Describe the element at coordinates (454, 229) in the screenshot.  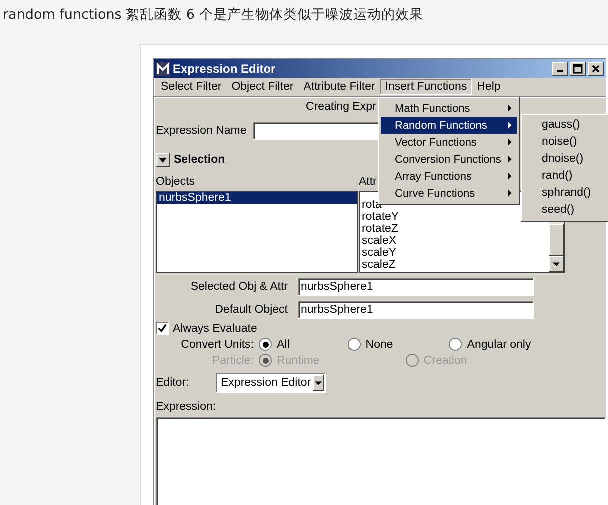
I see `list-item: rotateZ` at that location.